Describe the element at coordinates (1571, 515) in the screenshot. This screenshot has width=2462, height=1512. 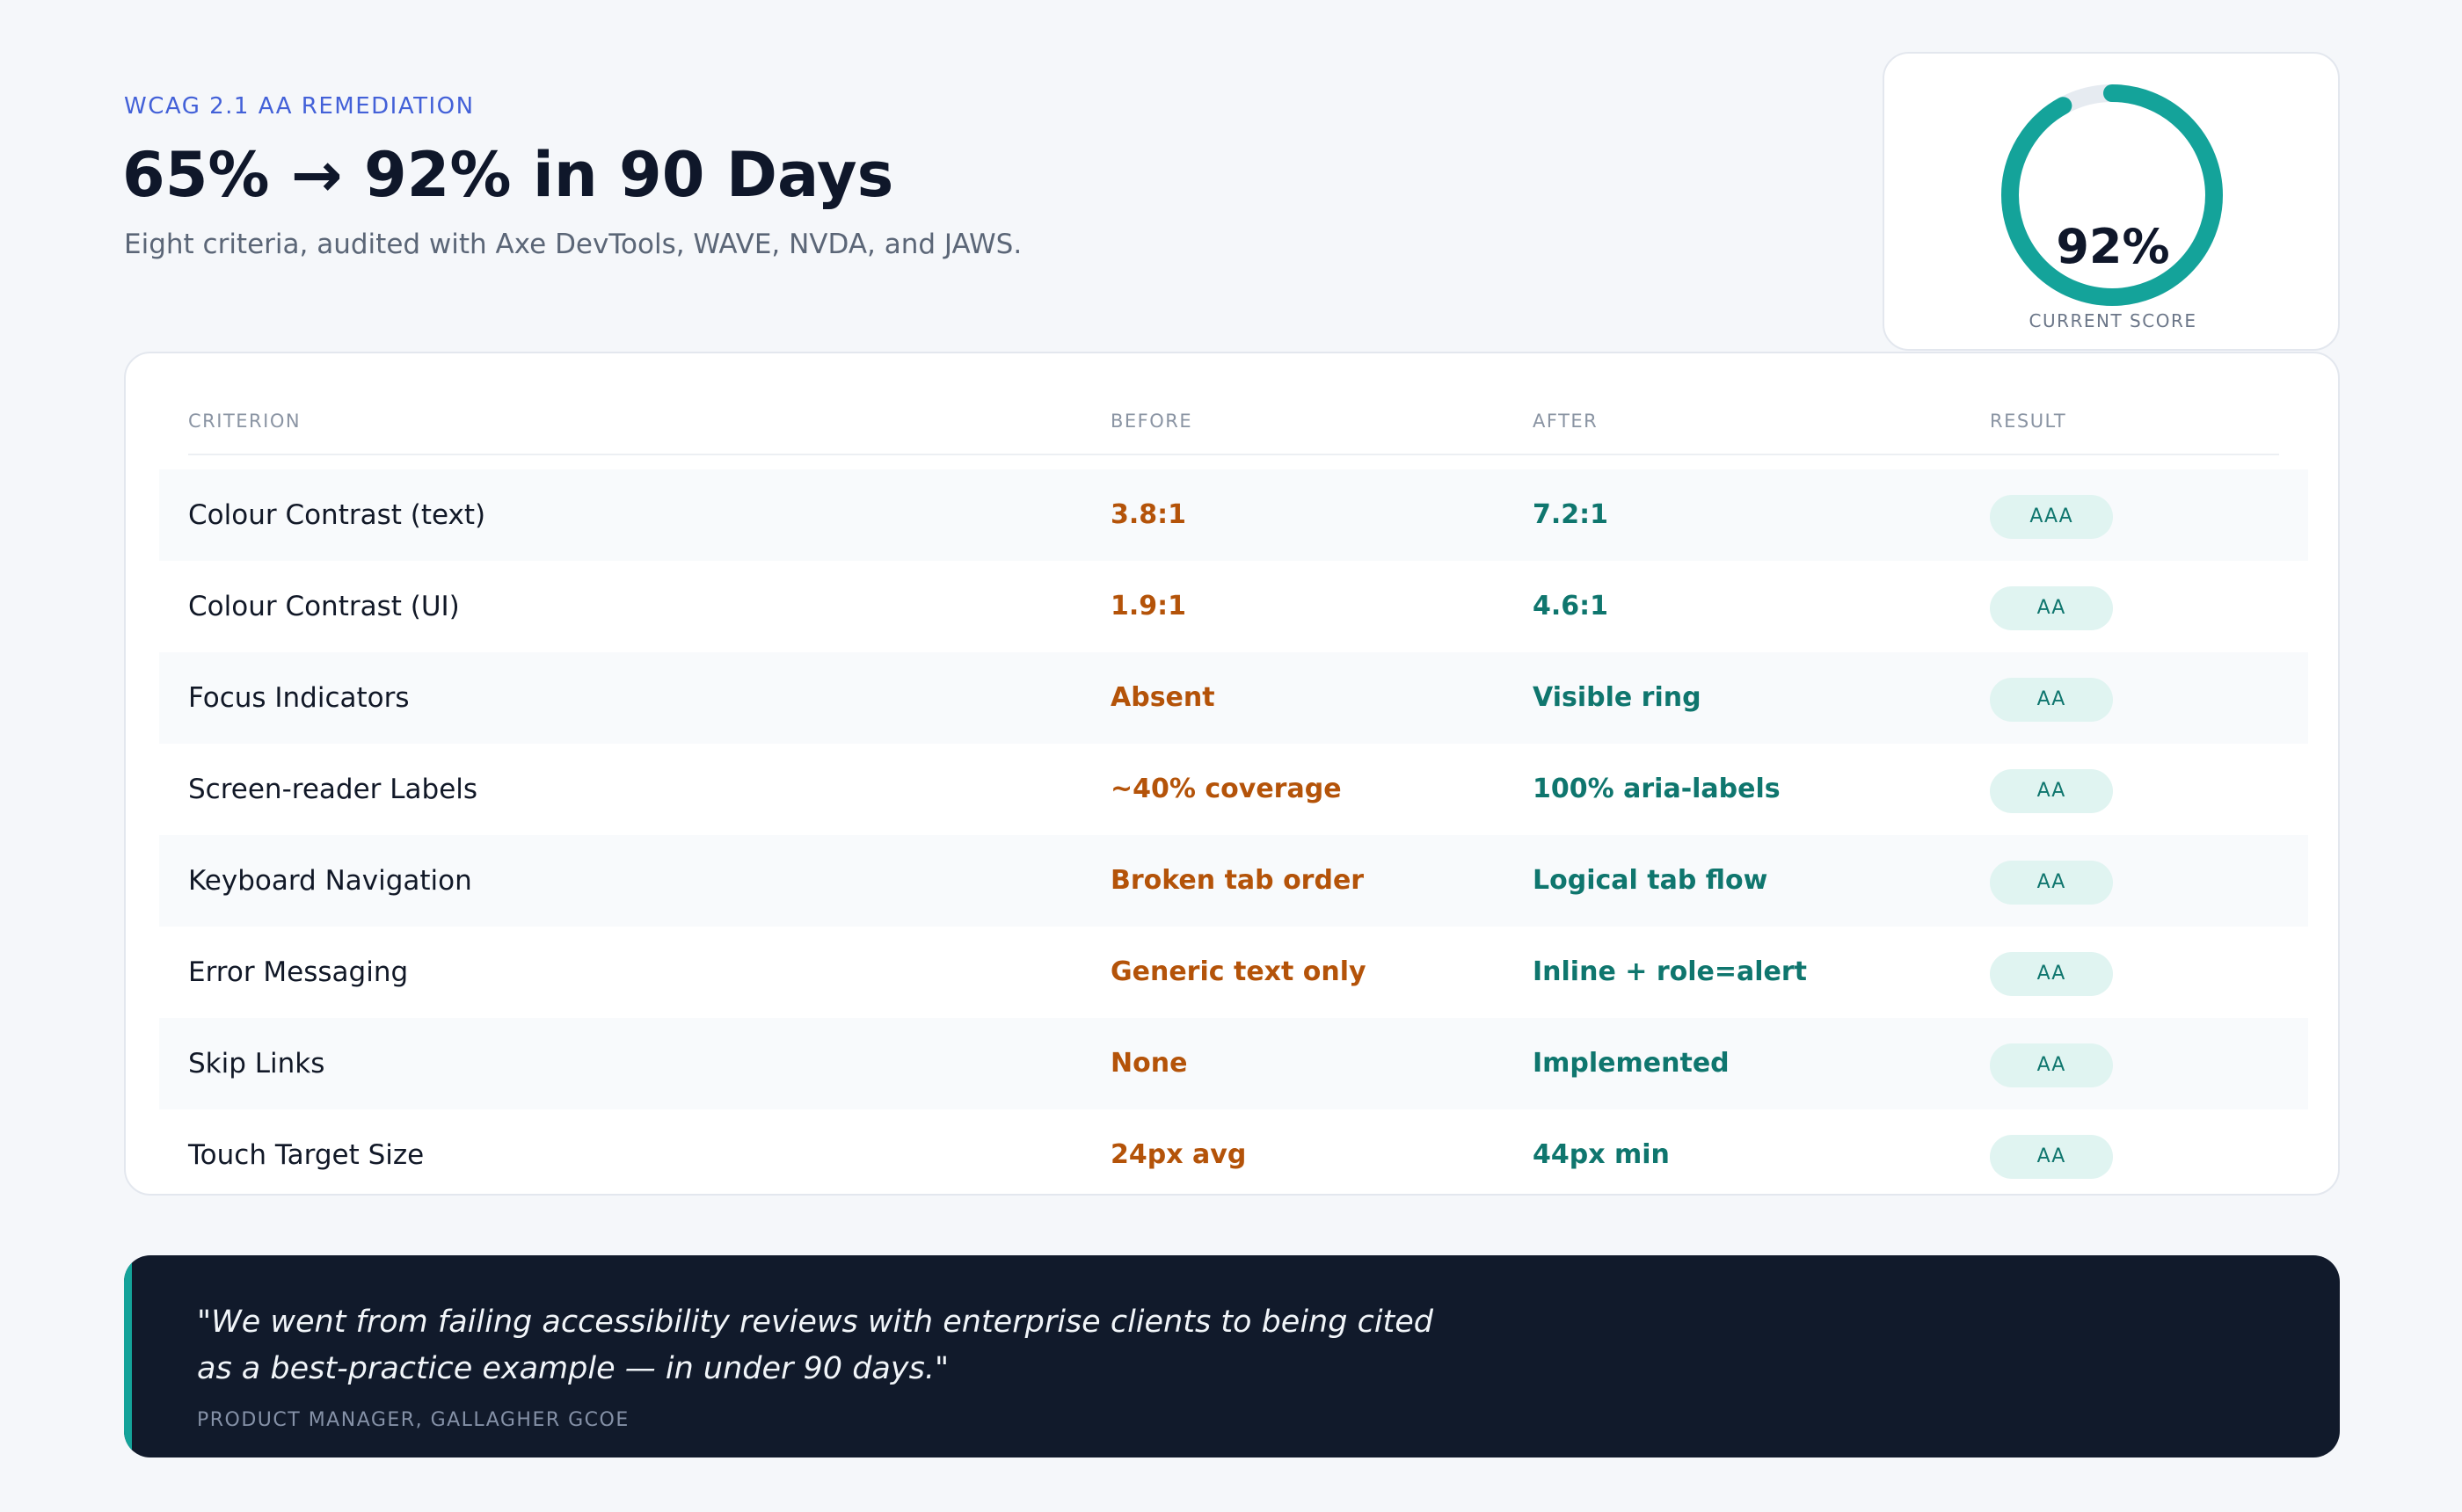
I see `after-value: 7.2:1` at that location.